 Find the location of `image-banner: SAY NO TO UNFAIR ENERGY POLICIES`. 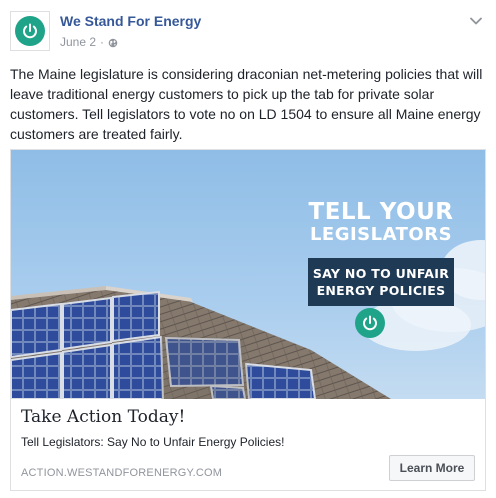

image-banner: SAY NO TO UNFAIR ENERGY POLICIES is located at coordinates (381, 282).